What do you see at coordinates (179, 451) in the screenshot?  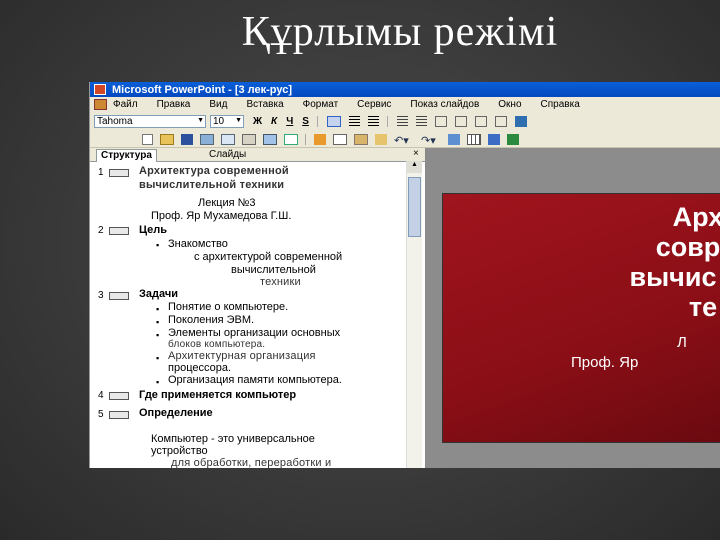 I see `outline-text-line: устройство` at bounding box center [179, 451].